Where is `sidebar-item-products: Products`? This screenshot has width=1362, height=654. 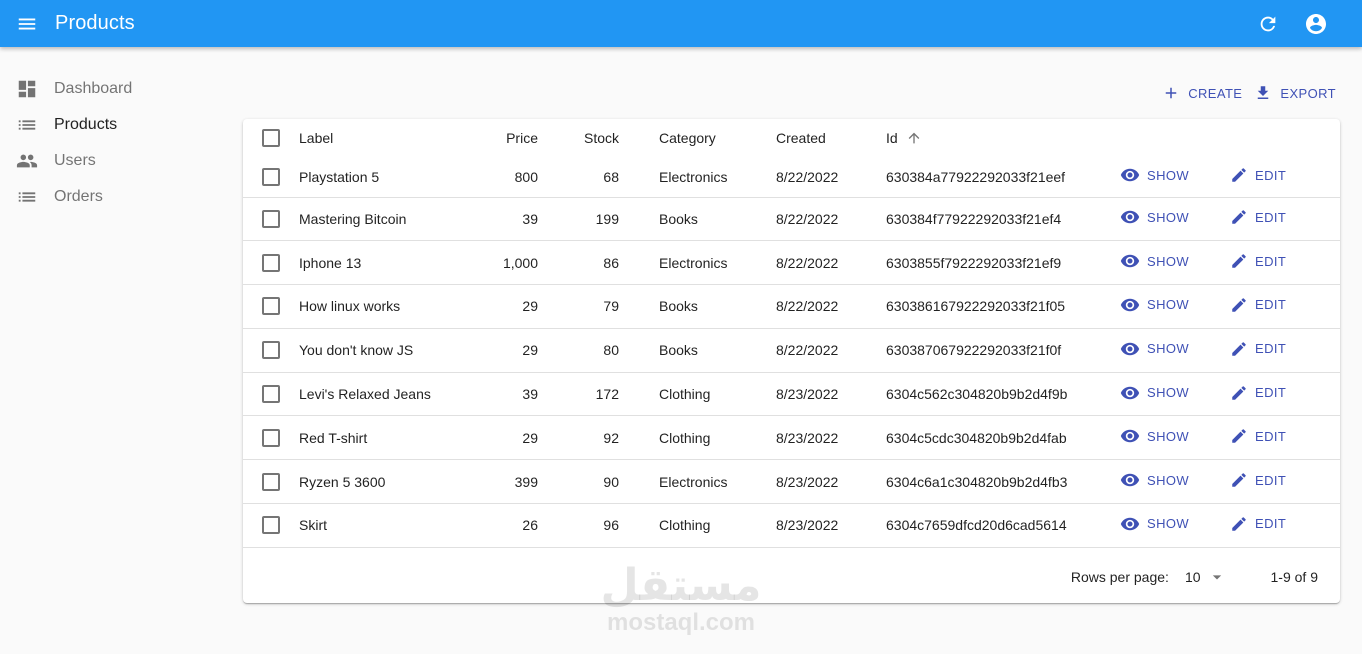 sidebar-item-products: Products is located at coordinates (110, 125).